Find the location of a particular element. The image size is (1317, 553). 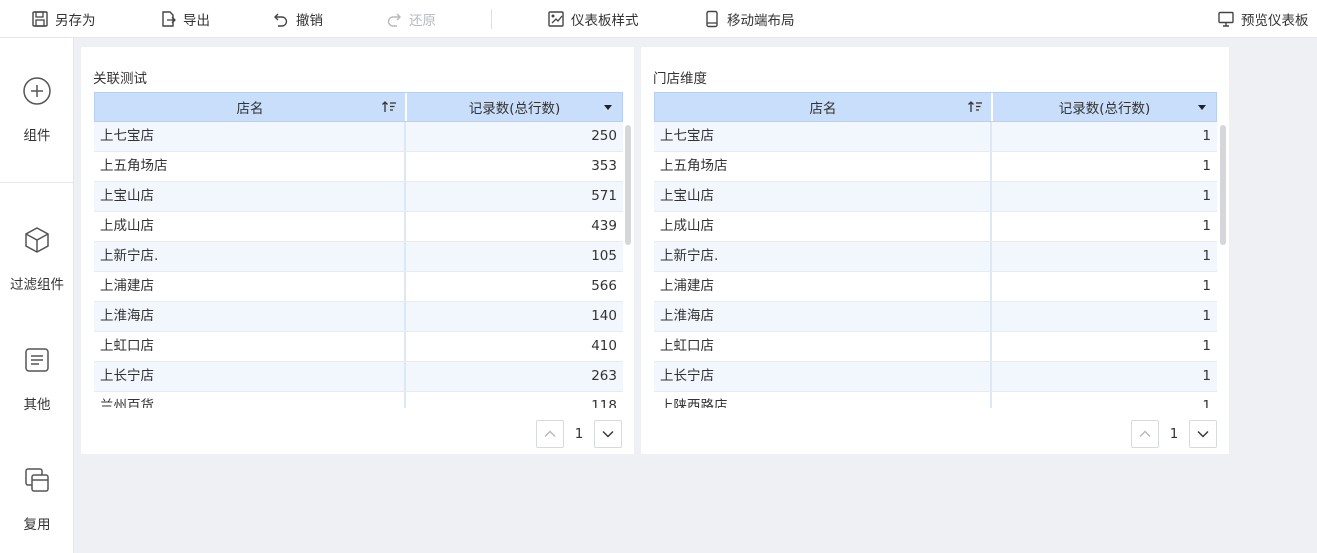

column-header-label: 店名 is located at coordinates (250, 109).